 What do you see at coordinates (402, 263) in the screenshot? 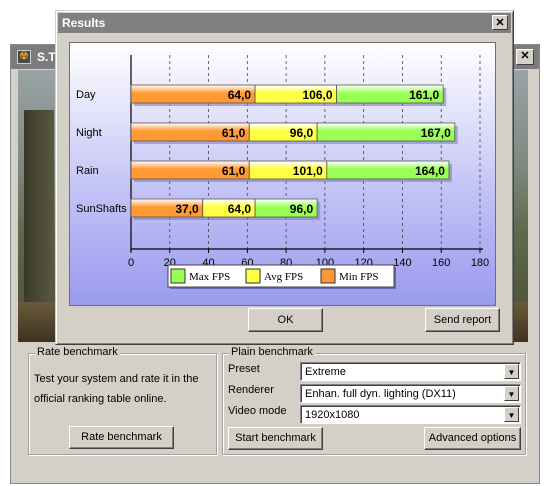
I see `x-tick-label: 140` at bounding box center [402, 263].